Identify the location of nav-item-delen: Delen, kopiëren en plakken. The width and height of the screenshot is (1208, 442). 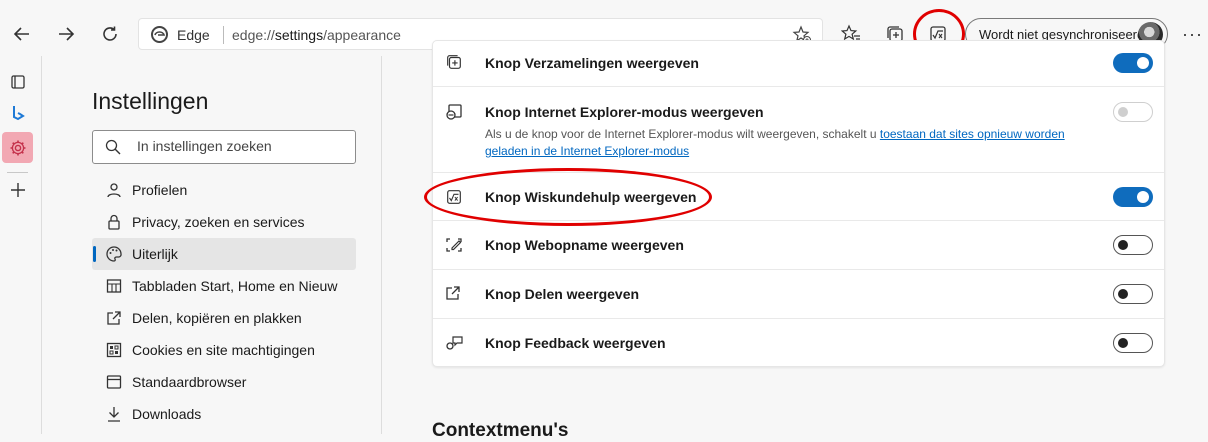
(224, 318).